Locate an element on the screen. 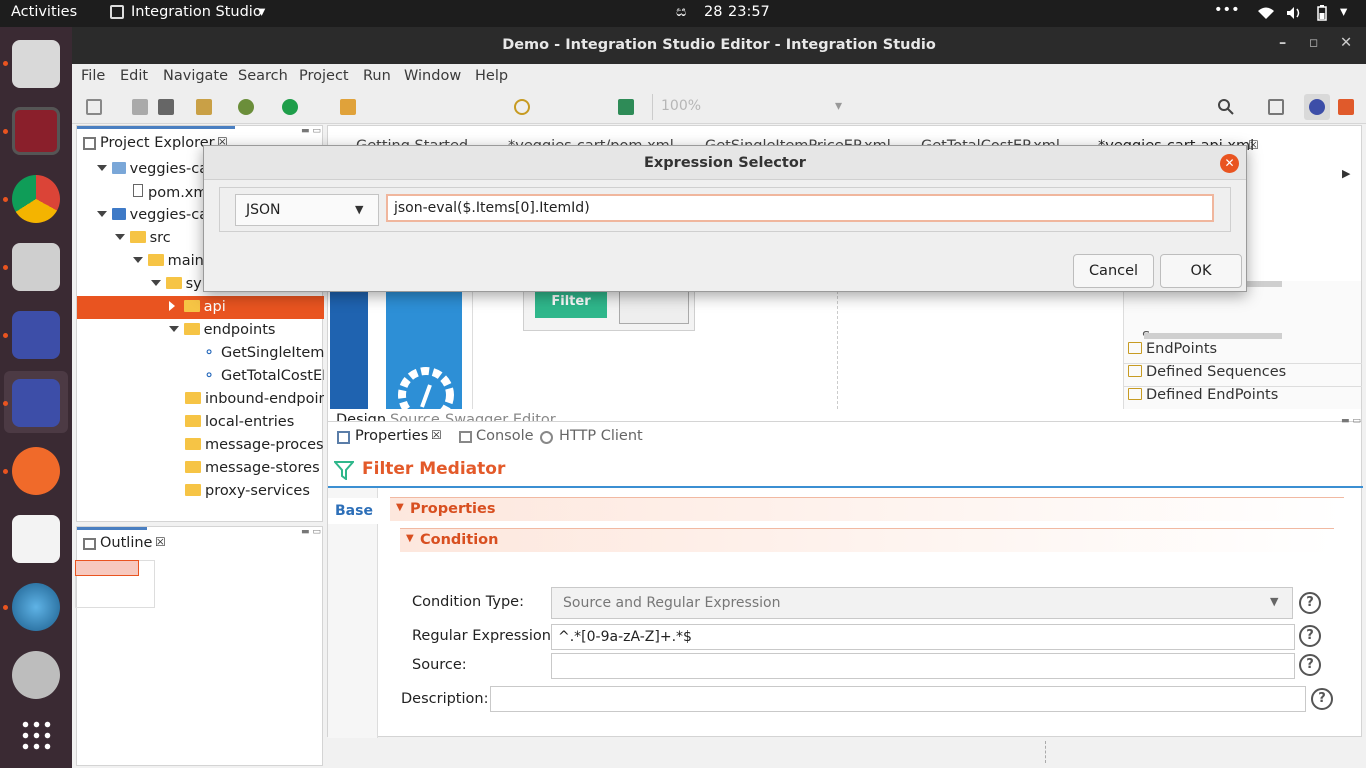 The width and height of the screenshot is (1366, 768). description-input is located at coordinates (898, 699).